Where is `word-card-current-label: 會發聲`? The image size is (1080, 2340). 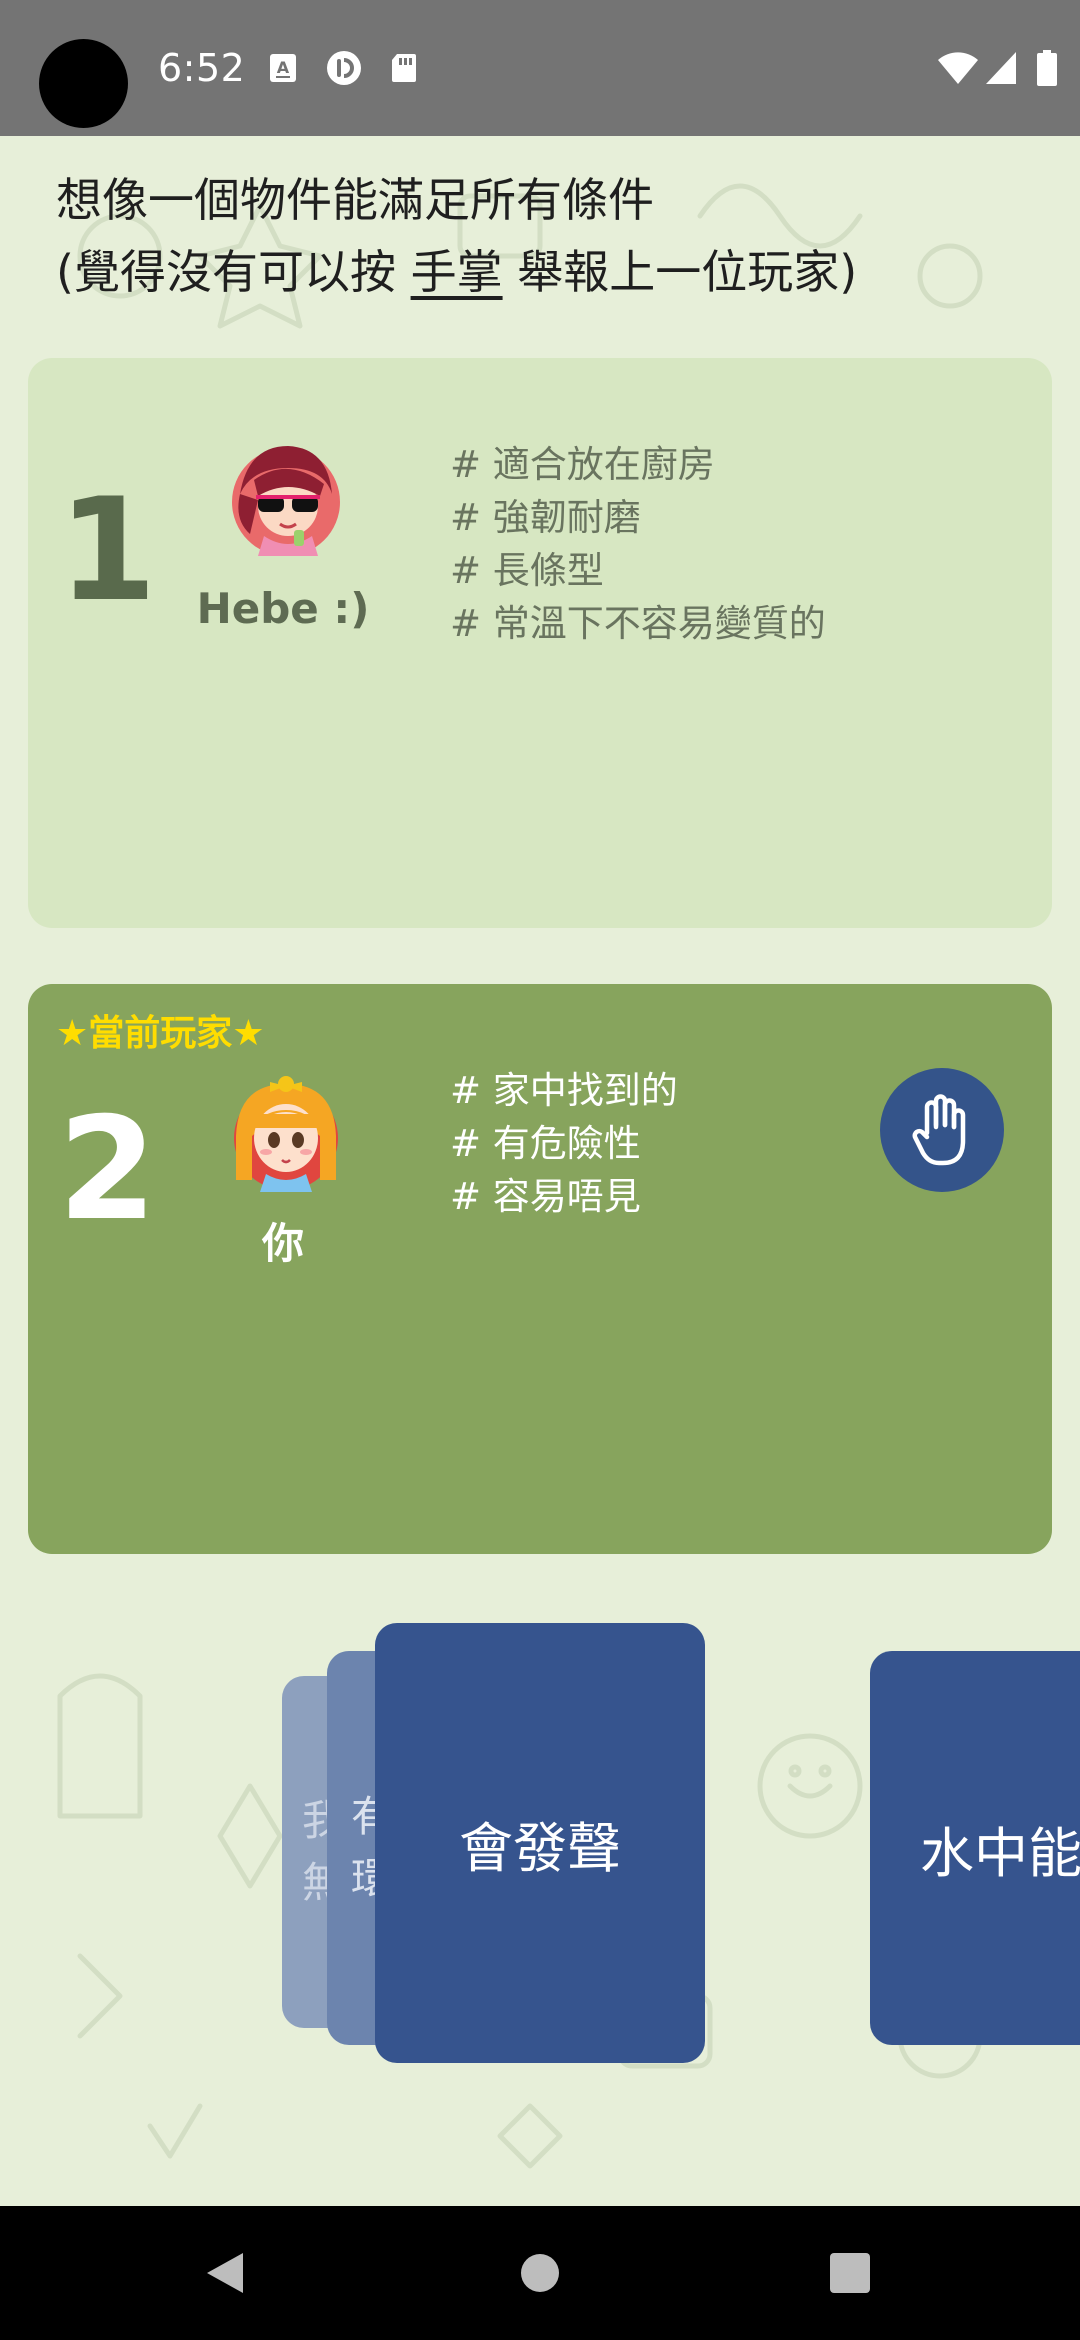
word-card-current-label: 會發聲 is located at coordinates (540, 1848).